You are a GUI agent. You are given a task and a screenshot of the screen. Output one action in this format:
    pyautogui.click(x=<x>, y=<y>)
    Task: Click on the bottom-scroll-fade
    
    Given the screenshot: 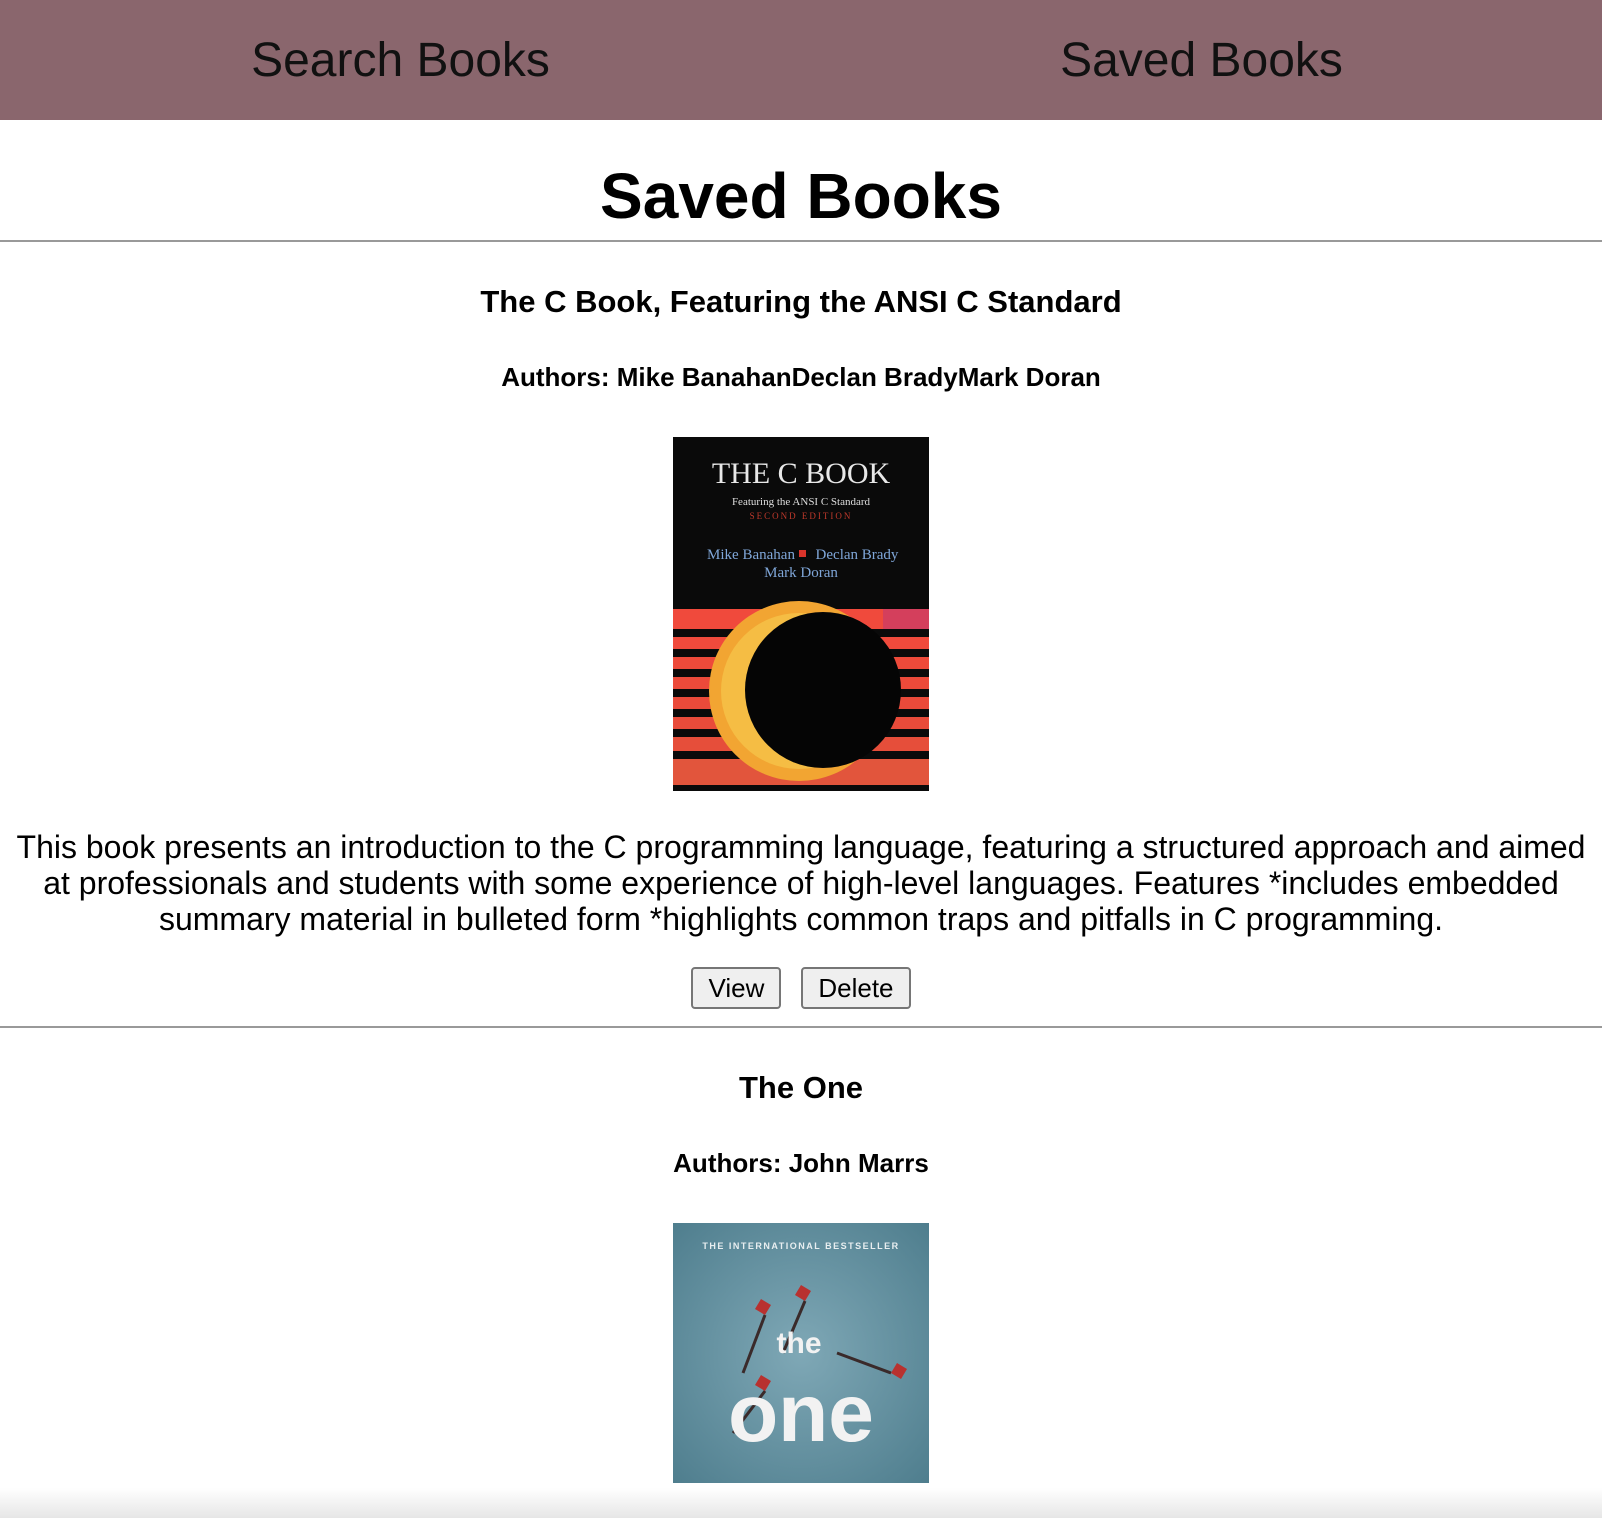 What is the action you would take?
    pyautogui.click(x=801, y=1503)
    